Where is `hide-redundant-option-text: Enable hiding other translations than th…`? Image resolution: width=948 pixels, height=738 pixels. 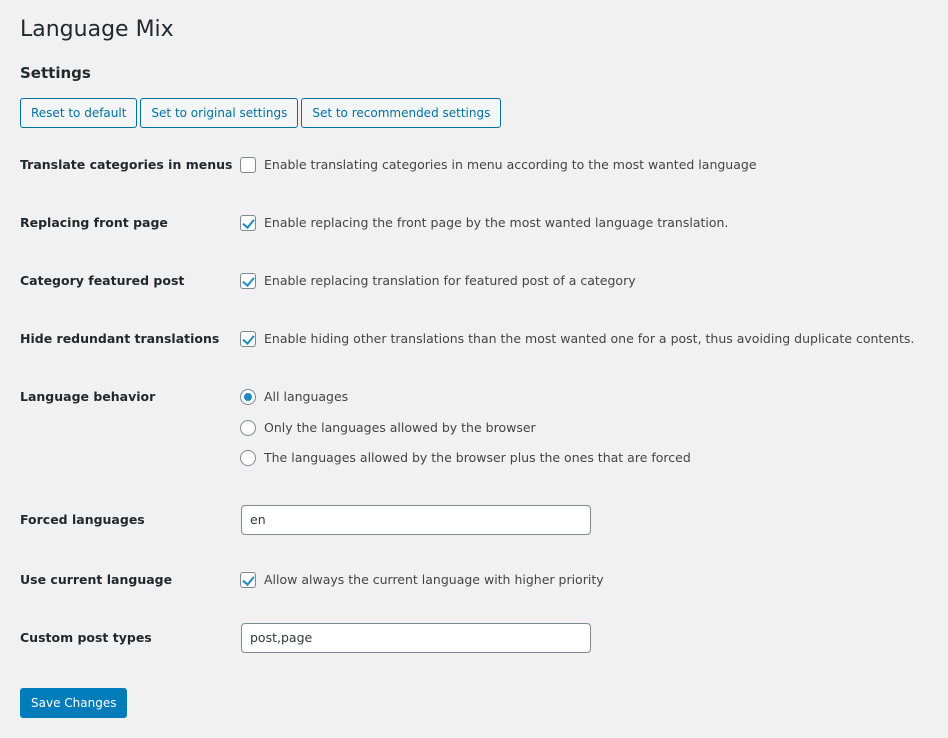
hide-redundant-option-text: Enable hiding other translations than th… is located at coordinates (589, 338).